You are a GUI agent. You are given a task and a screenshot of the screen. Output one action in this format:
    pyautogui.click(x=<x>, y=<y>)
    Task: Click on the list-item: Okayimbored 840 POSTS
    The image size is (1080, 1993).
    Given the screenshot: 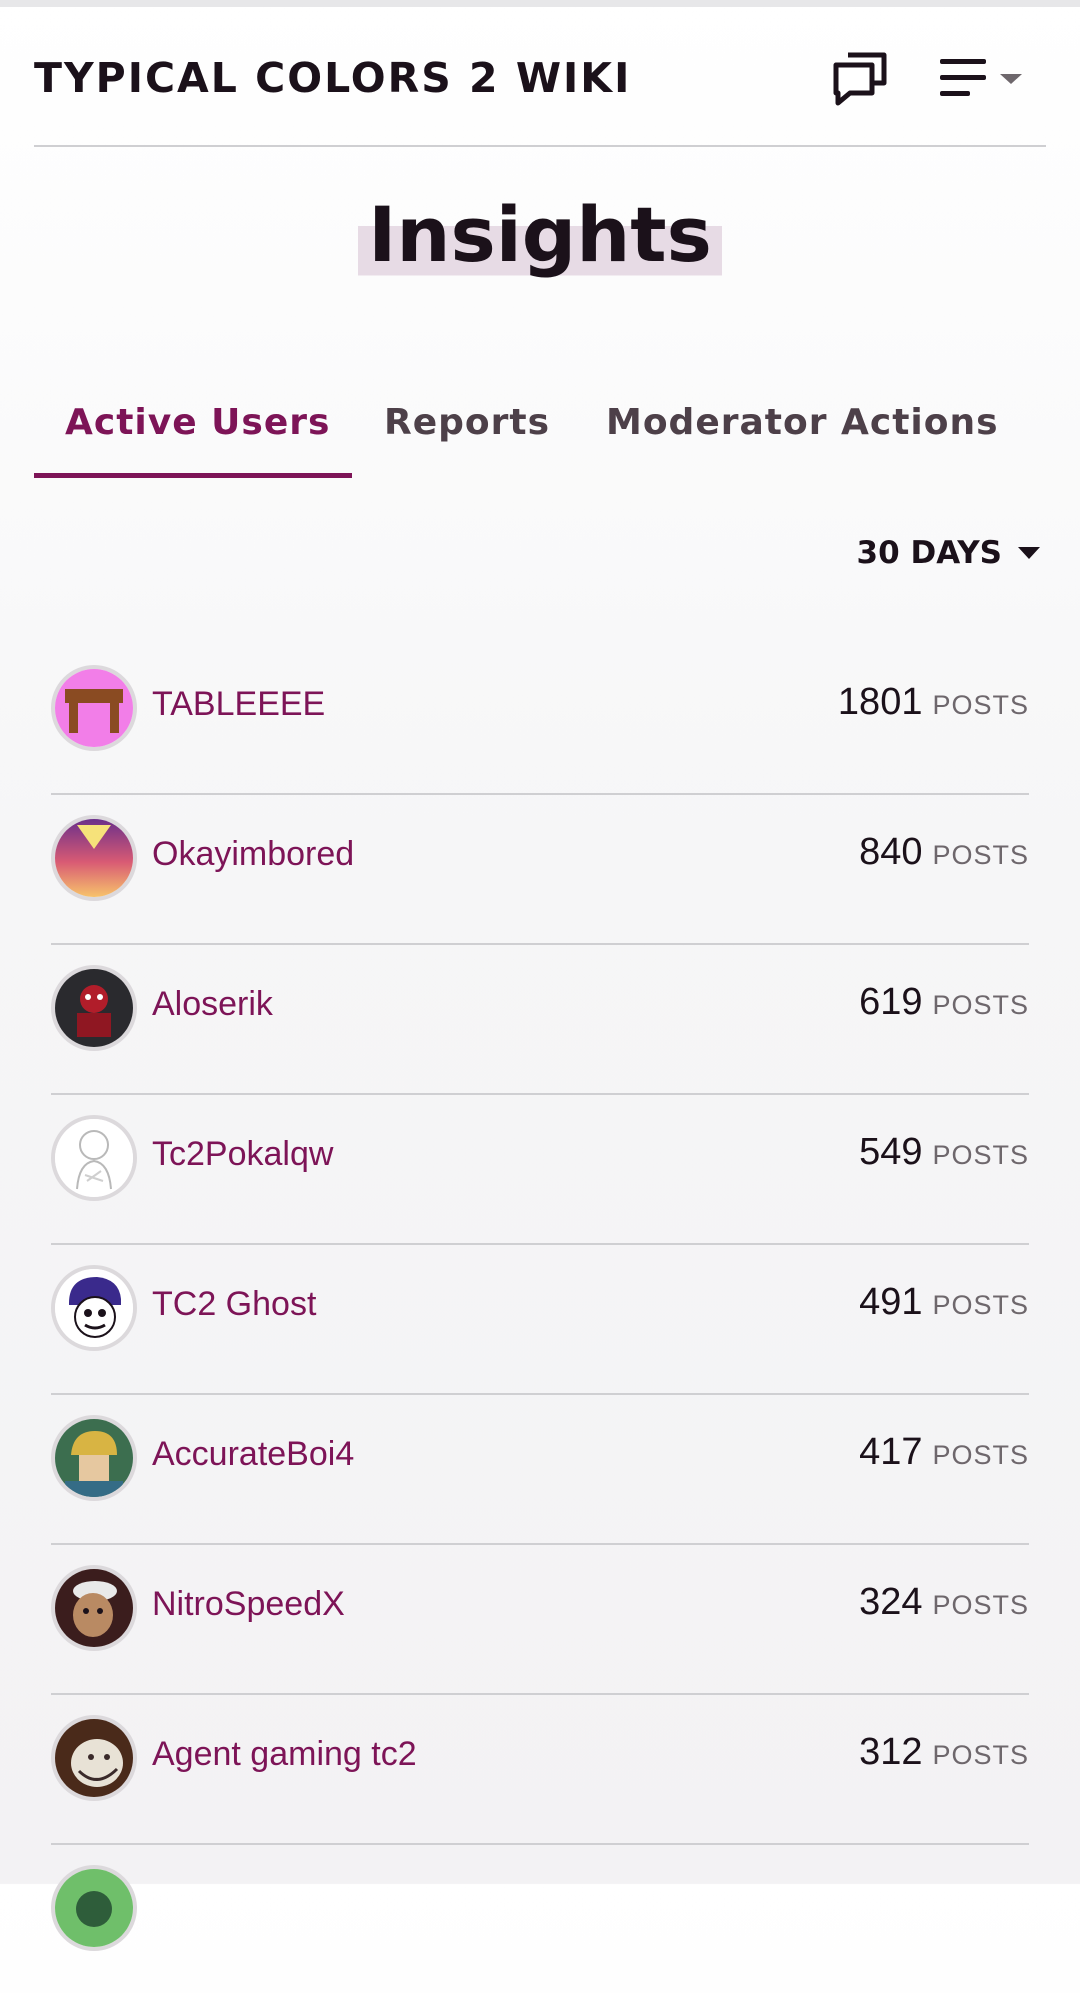 What is the action you would take?
    pyautogui.click(x=540, y=870)
    